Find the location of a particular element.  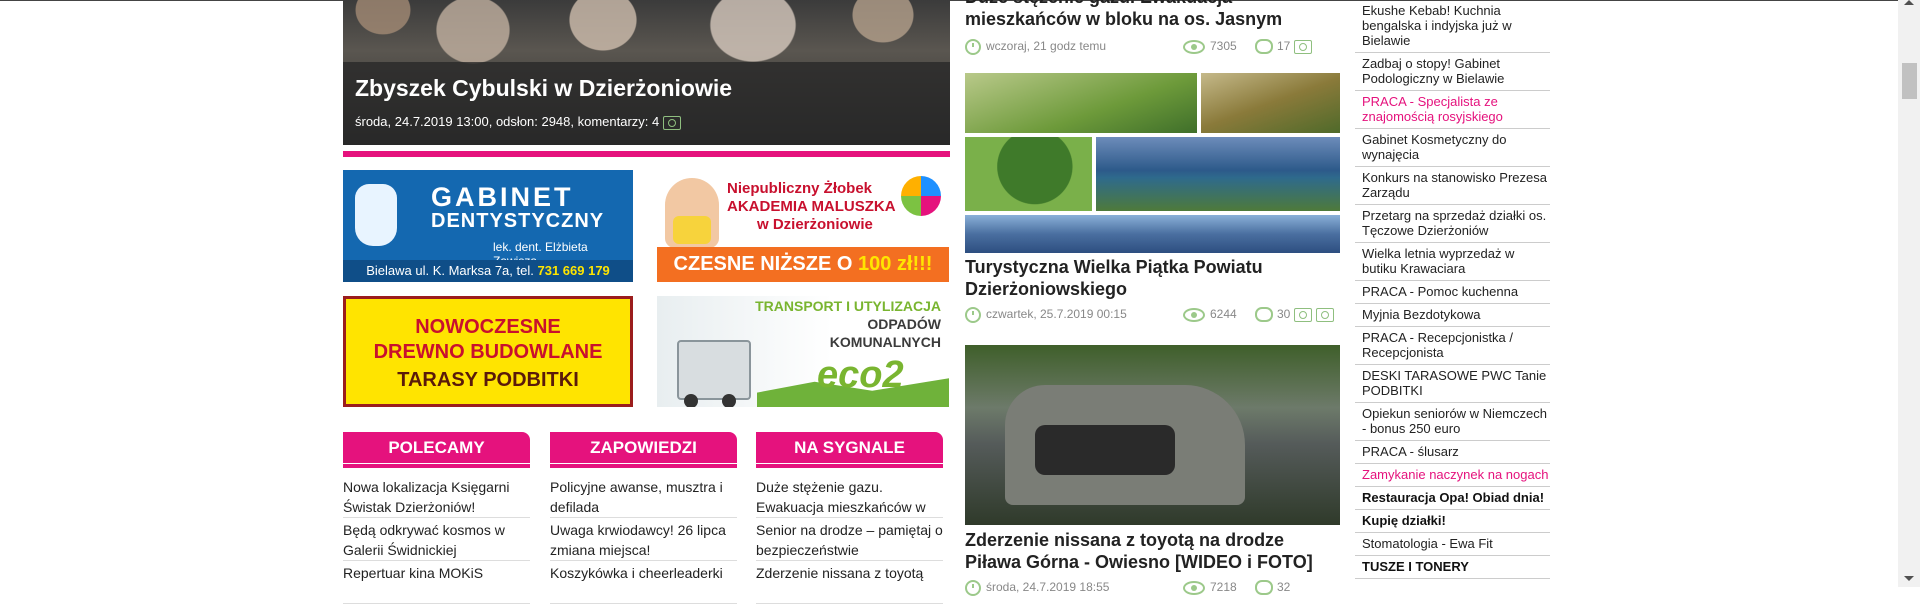

article-meta: wczoraj, 21 godz temu 7305 17 is located at coordinates (1152, 46).